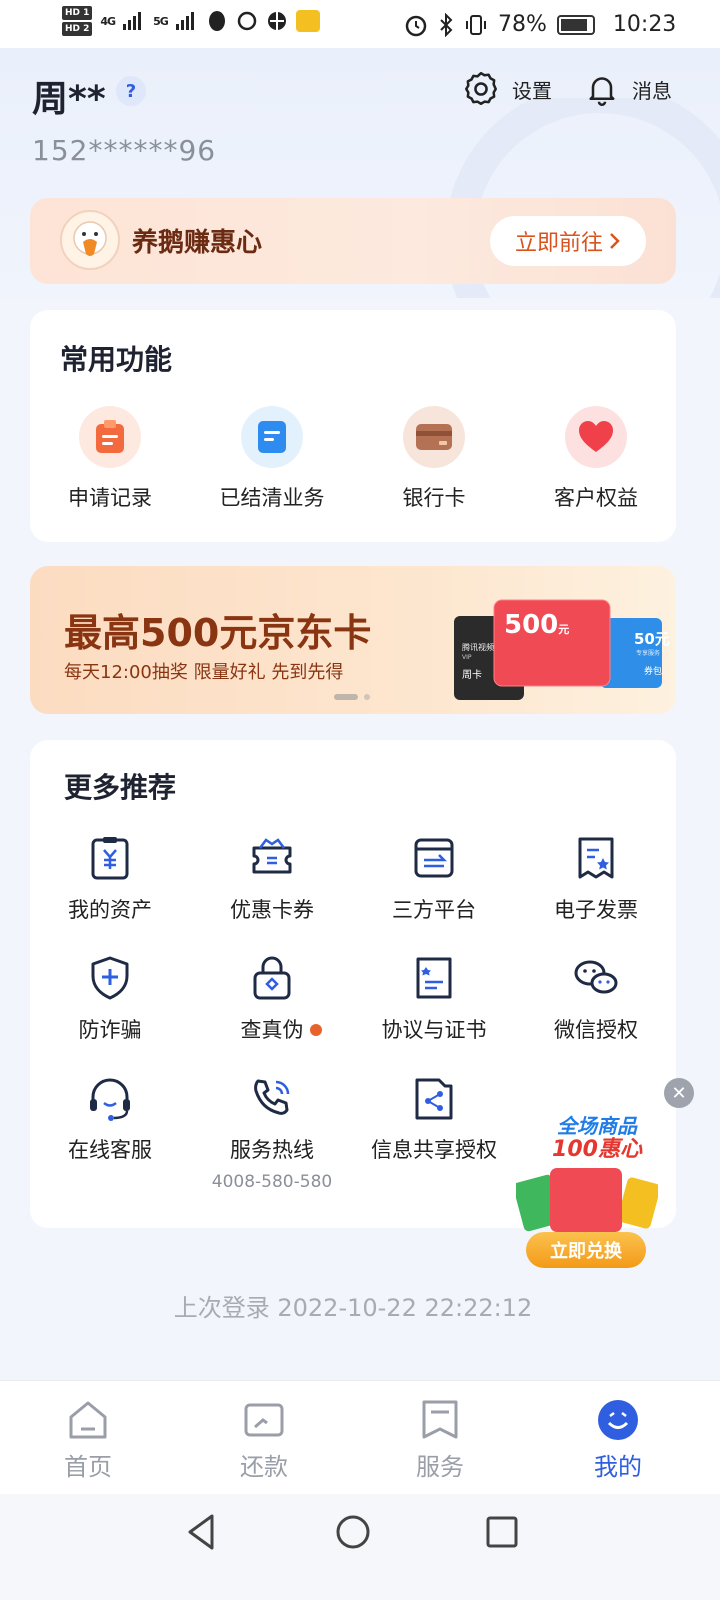 The height and width of the screenshot is (1600, 720). What do you see at coordinates (434, 879) in the screenshot?
I see `item-third-party: 三方平台` at bounding box center [434, 879].